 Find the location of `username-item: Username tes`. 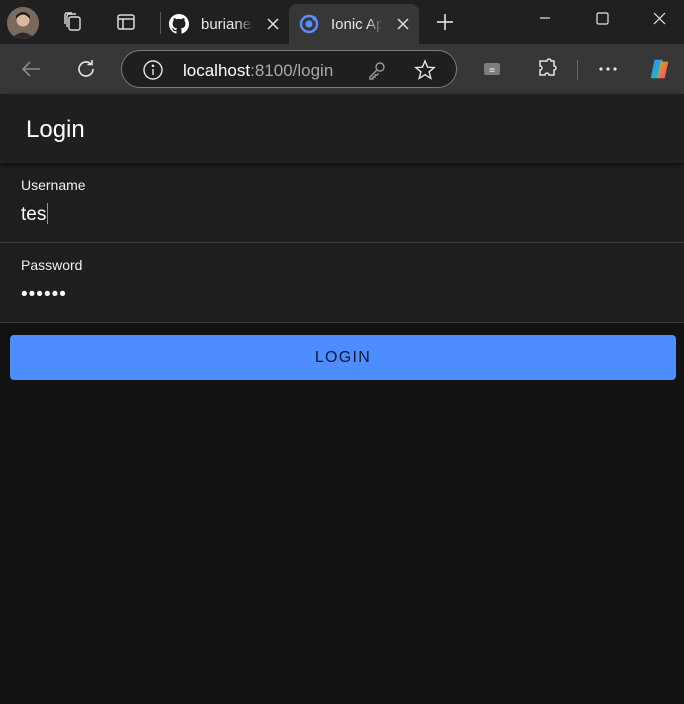

username-item: Username tes is located at coordinates (342, 203).